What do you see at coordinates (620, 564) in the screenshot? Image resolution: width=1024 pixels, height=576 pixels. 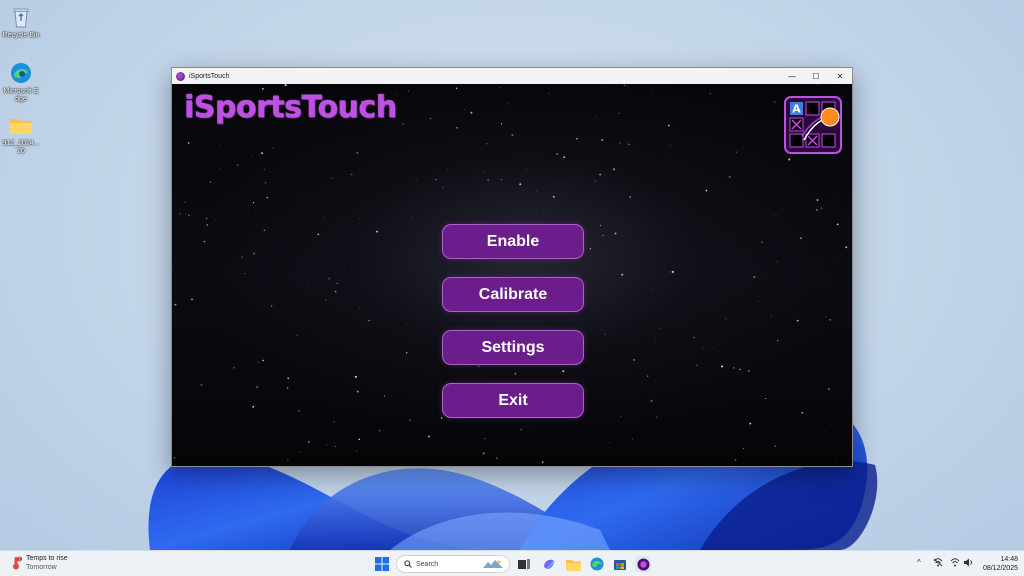 I see `store-icon` at bounding box center [620, 564].